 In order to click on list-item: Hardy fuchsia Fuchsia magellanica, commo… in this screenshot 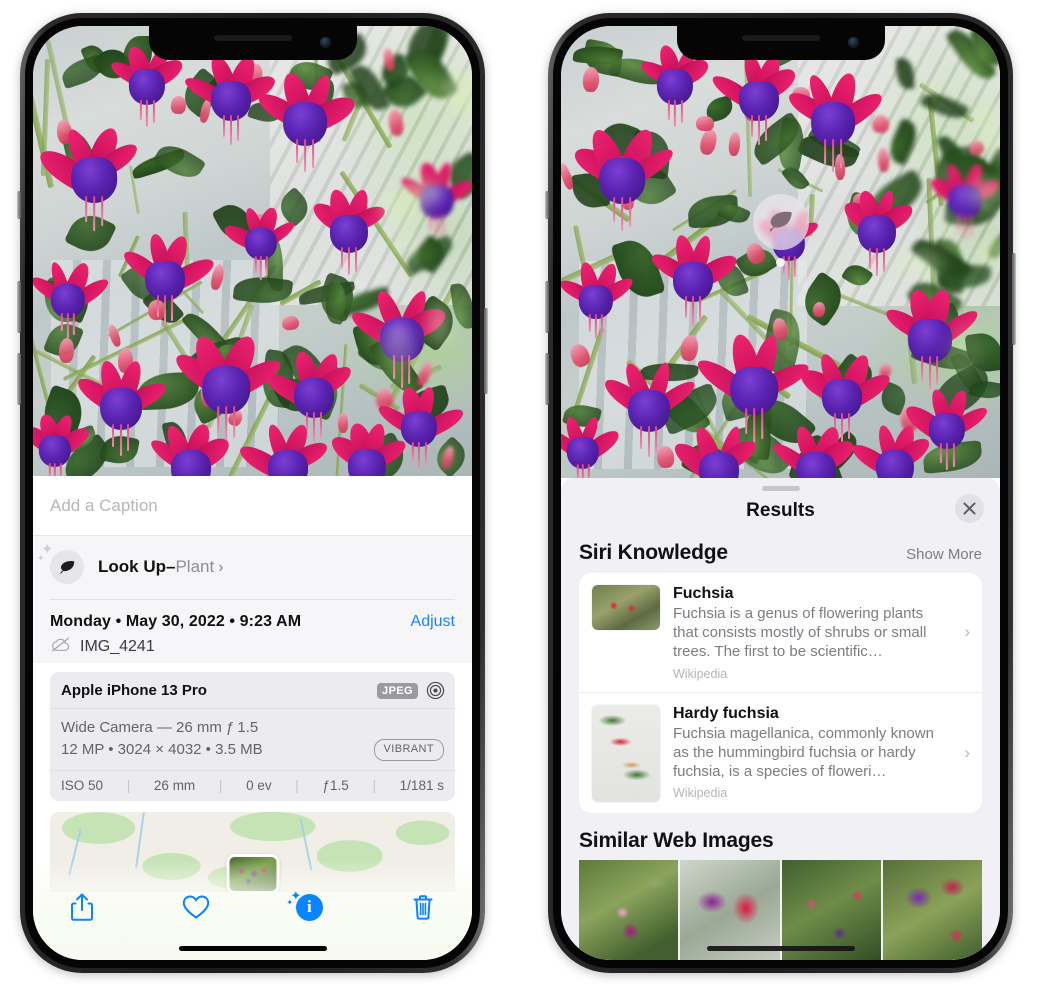, I will do `click(780, 752)`.